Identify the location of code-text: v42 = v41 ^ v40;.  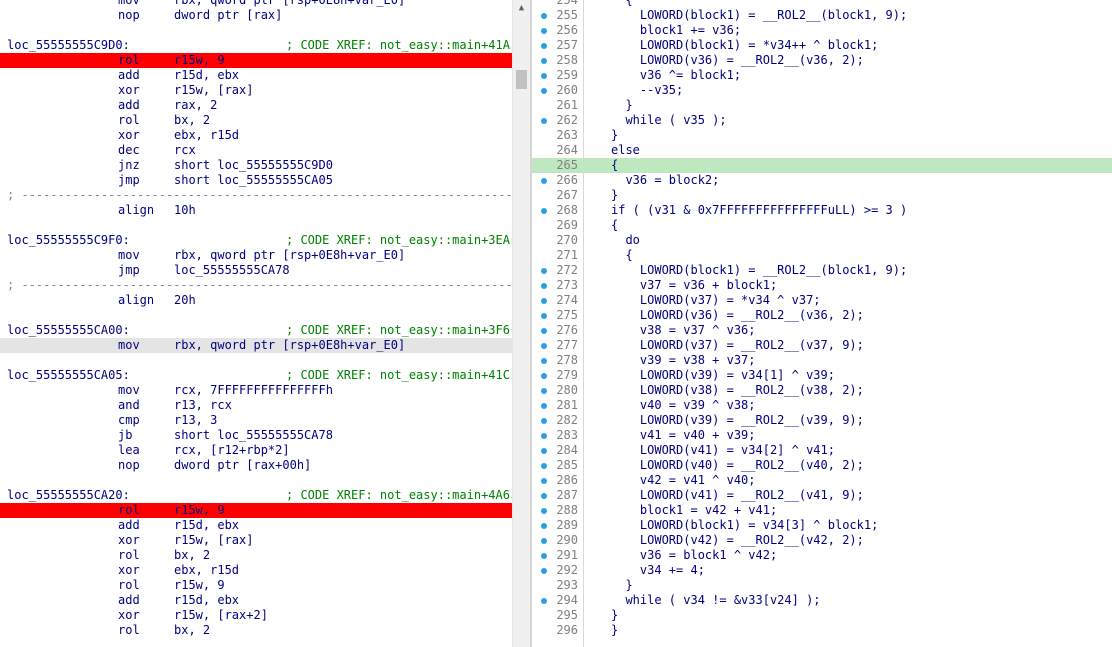
(683, 480).